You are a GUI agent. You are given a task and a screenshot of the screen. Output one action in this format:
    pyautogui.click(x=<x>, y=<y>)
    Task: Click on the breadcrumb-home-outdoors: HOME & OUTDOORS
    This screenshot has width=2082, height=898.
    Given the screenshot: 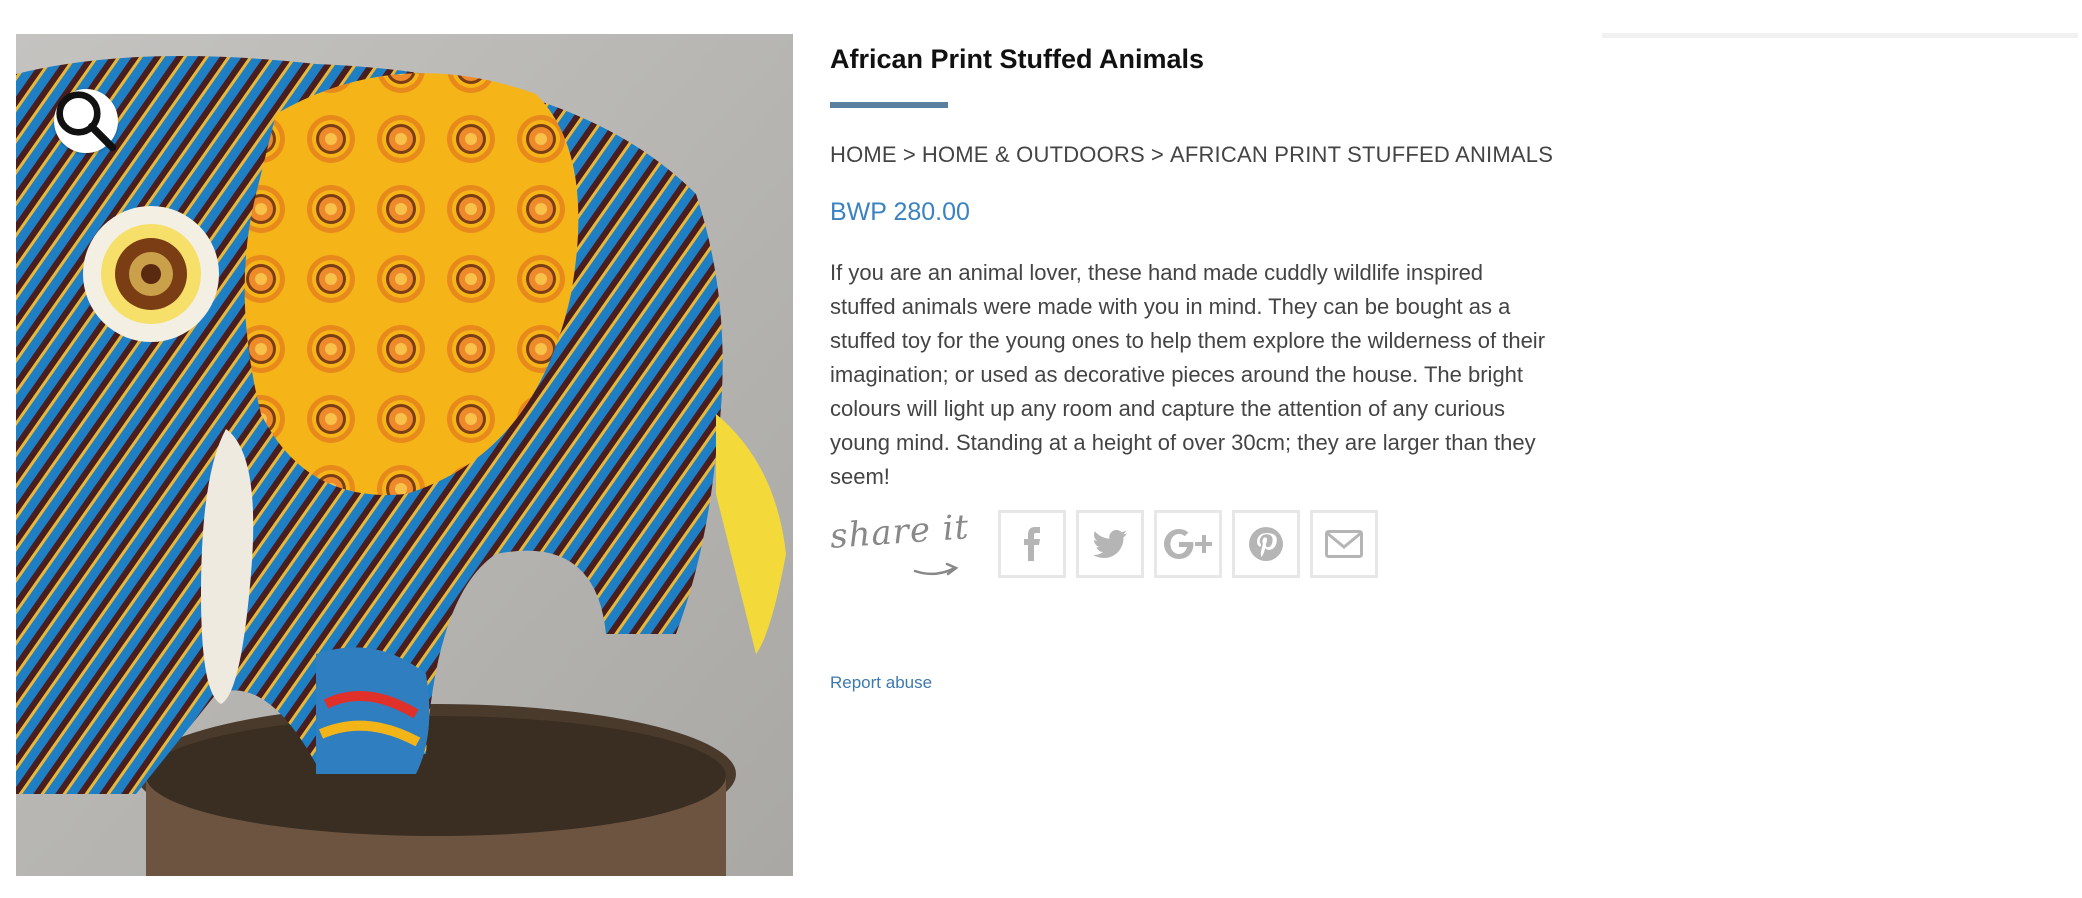 What is the action you would take?
    pyautogui.click(x=1033, y=154)
    